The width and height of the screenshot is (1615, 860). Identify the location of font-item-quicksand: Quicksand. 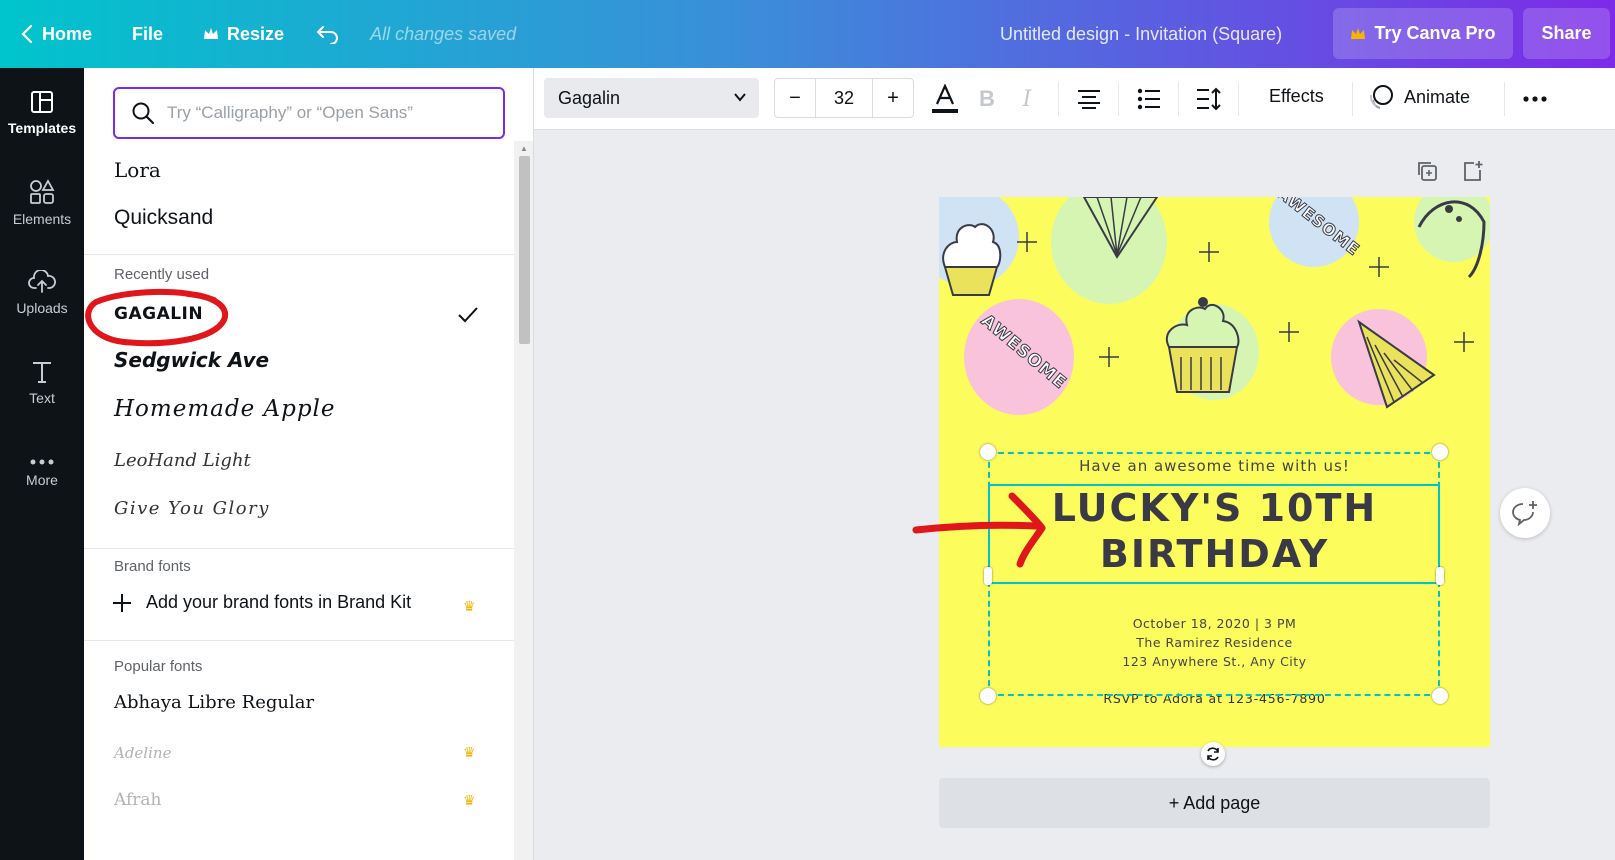
(163, 218).